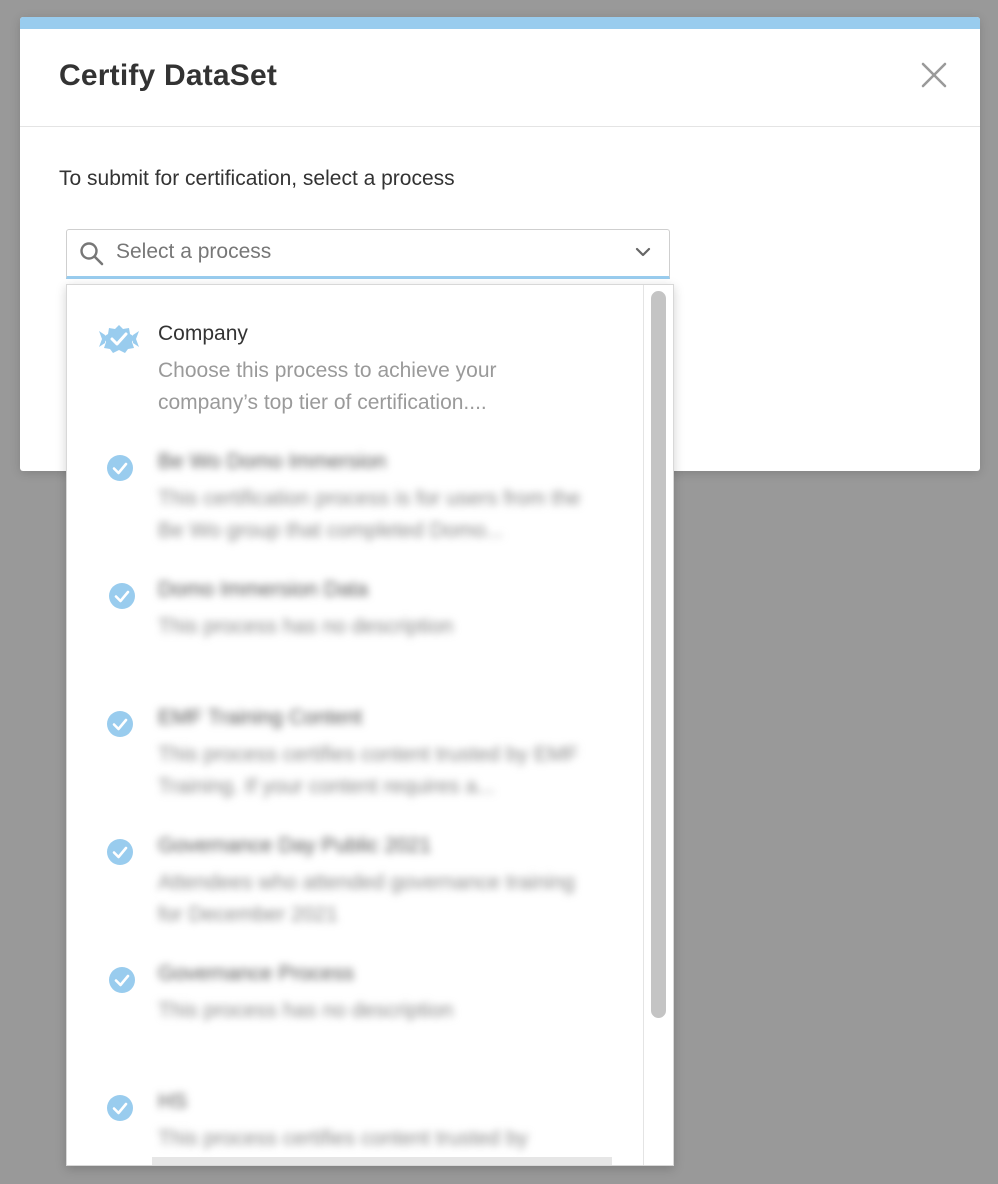 This screenshot has height=1184, width=998. What do you see at coordinates (173, 1101) in the screenshot?
I see `process-option-name: HS` at bounding box center [173, 1101].